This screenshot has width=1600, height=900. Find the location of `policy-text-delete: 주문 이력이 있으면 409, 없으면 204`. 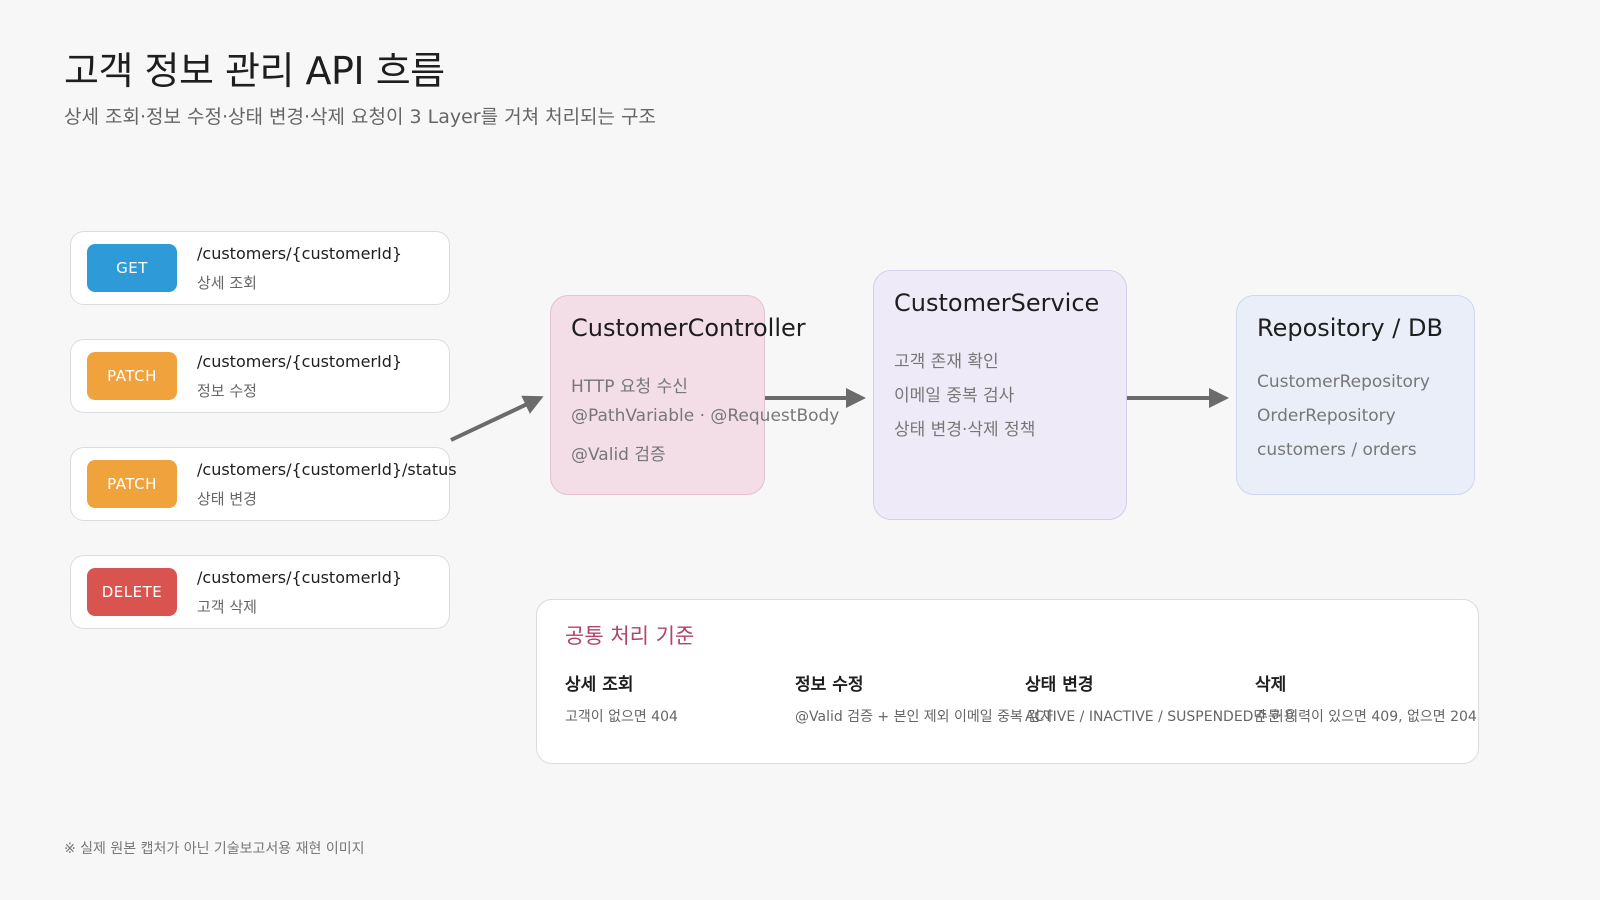

policy-text-delete: 주문 이력이 있으면 409, 없으면 204 is located at coordinates (1366, 717).